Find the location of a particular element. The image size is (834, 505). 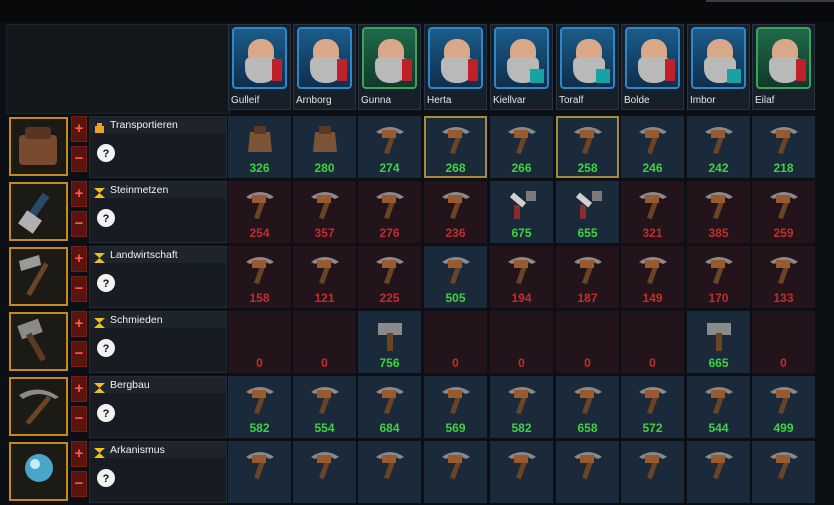

skill-cell: 276 is located at coordinates (389, 212).